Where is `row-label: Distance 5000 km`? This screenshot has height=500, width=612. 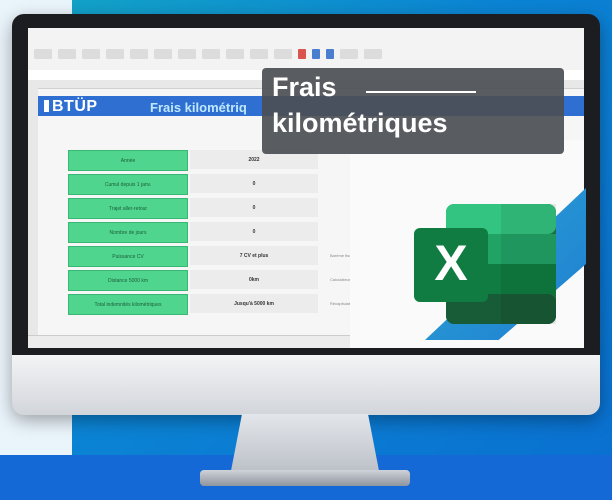
row-label: Distance 5000 km is located at coordinates (128, 280).